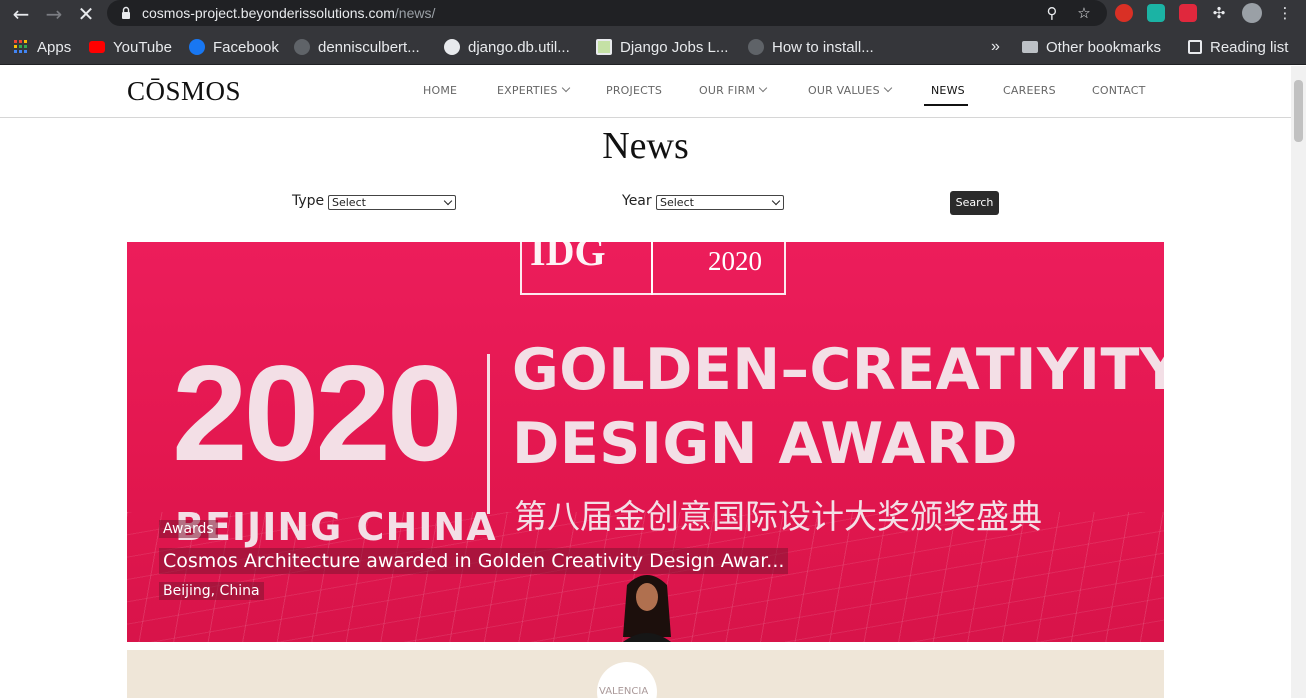 This screenshot has height=698, width=1306. What do you see at coordinates (634, 90) in the screenshot?
I see `nav-projects: PROJECTS` at bounding box center [634, 90].